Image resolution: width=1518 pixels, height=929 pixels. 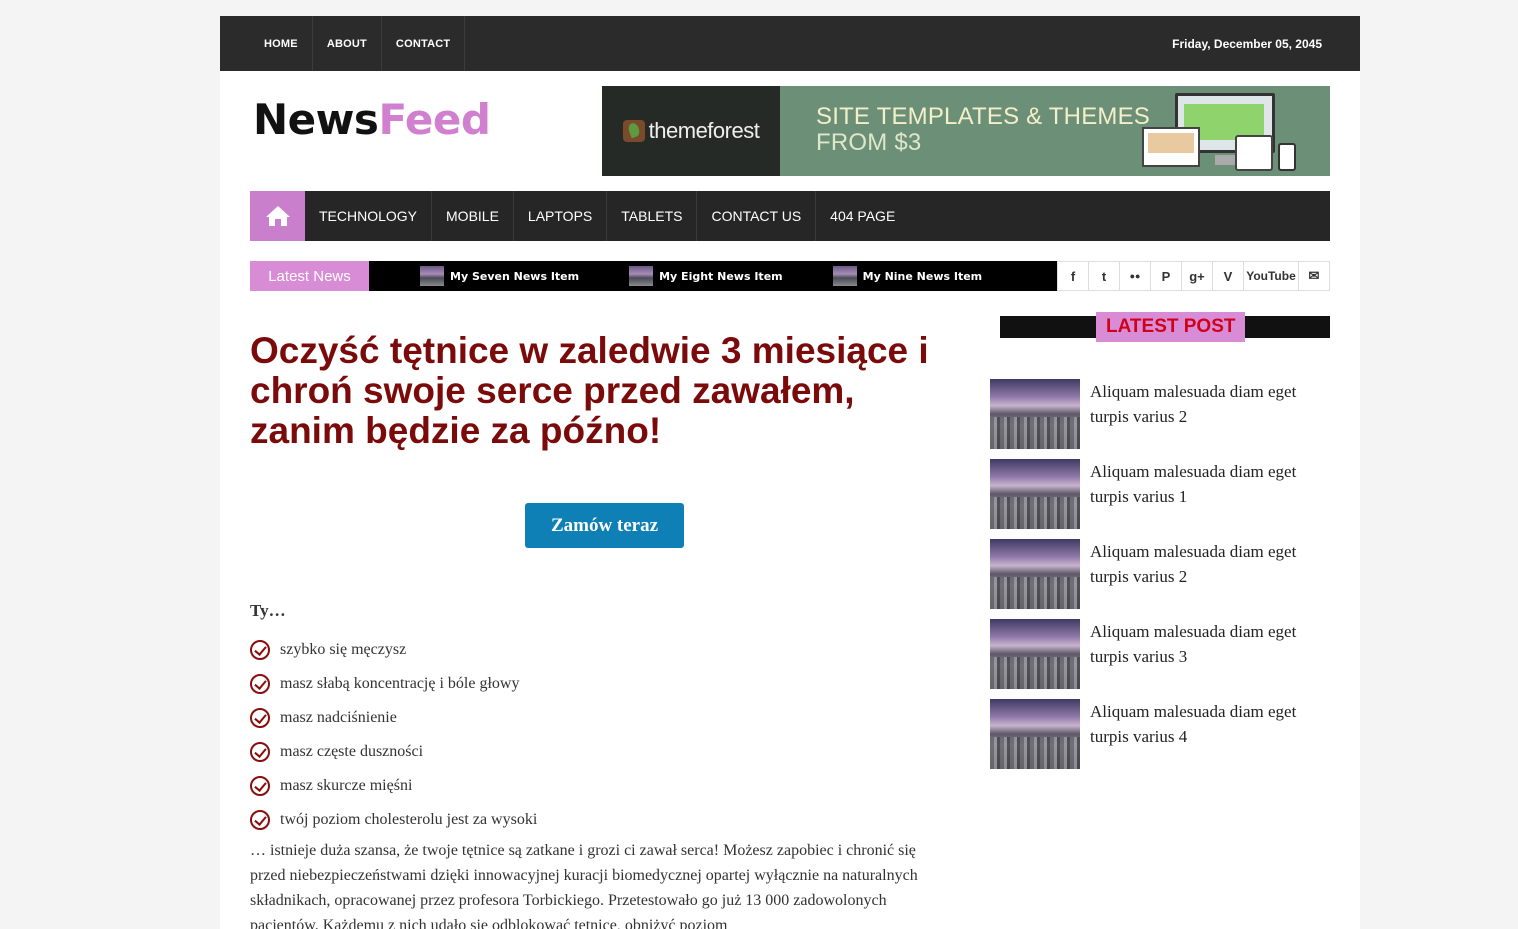 I want to click on devices-illustration, so click(x=1220, y=132).